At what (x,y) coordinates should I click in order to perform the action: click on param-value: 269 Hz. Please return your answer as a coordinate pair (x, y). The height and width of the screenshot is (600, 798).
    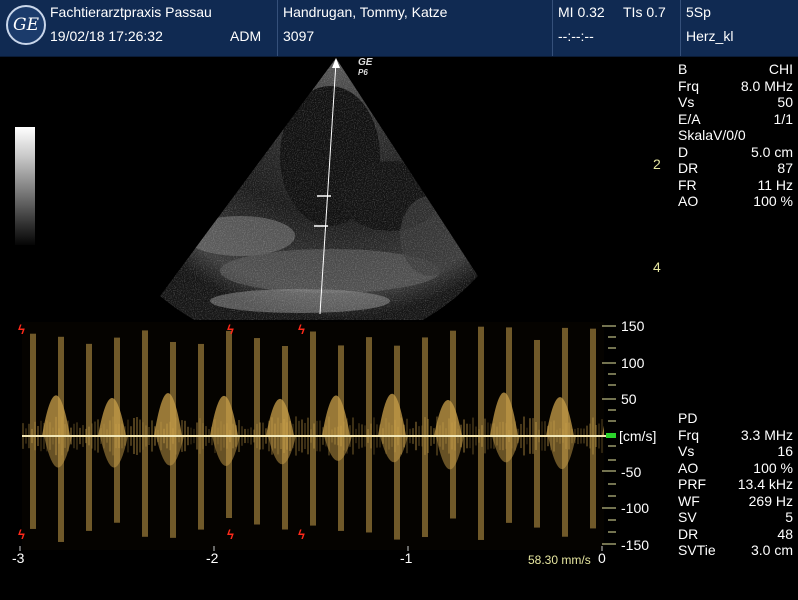
    Looking at the image, I should click on (770, 500).